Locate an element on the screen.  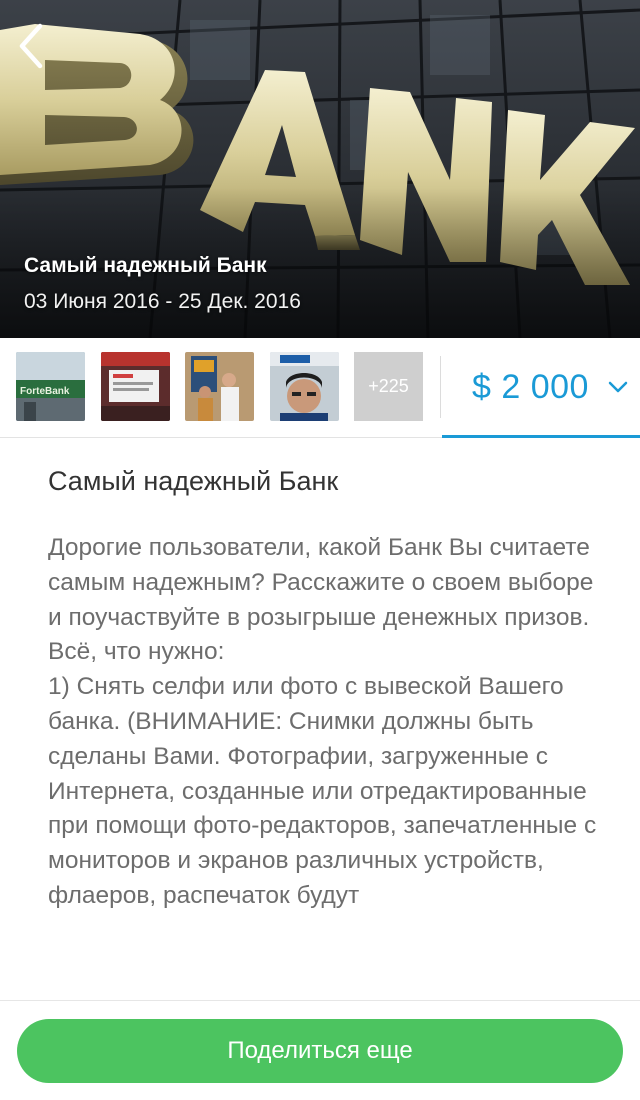
hero-title: Самый надежный Банк is located at coordinates (145, 265).